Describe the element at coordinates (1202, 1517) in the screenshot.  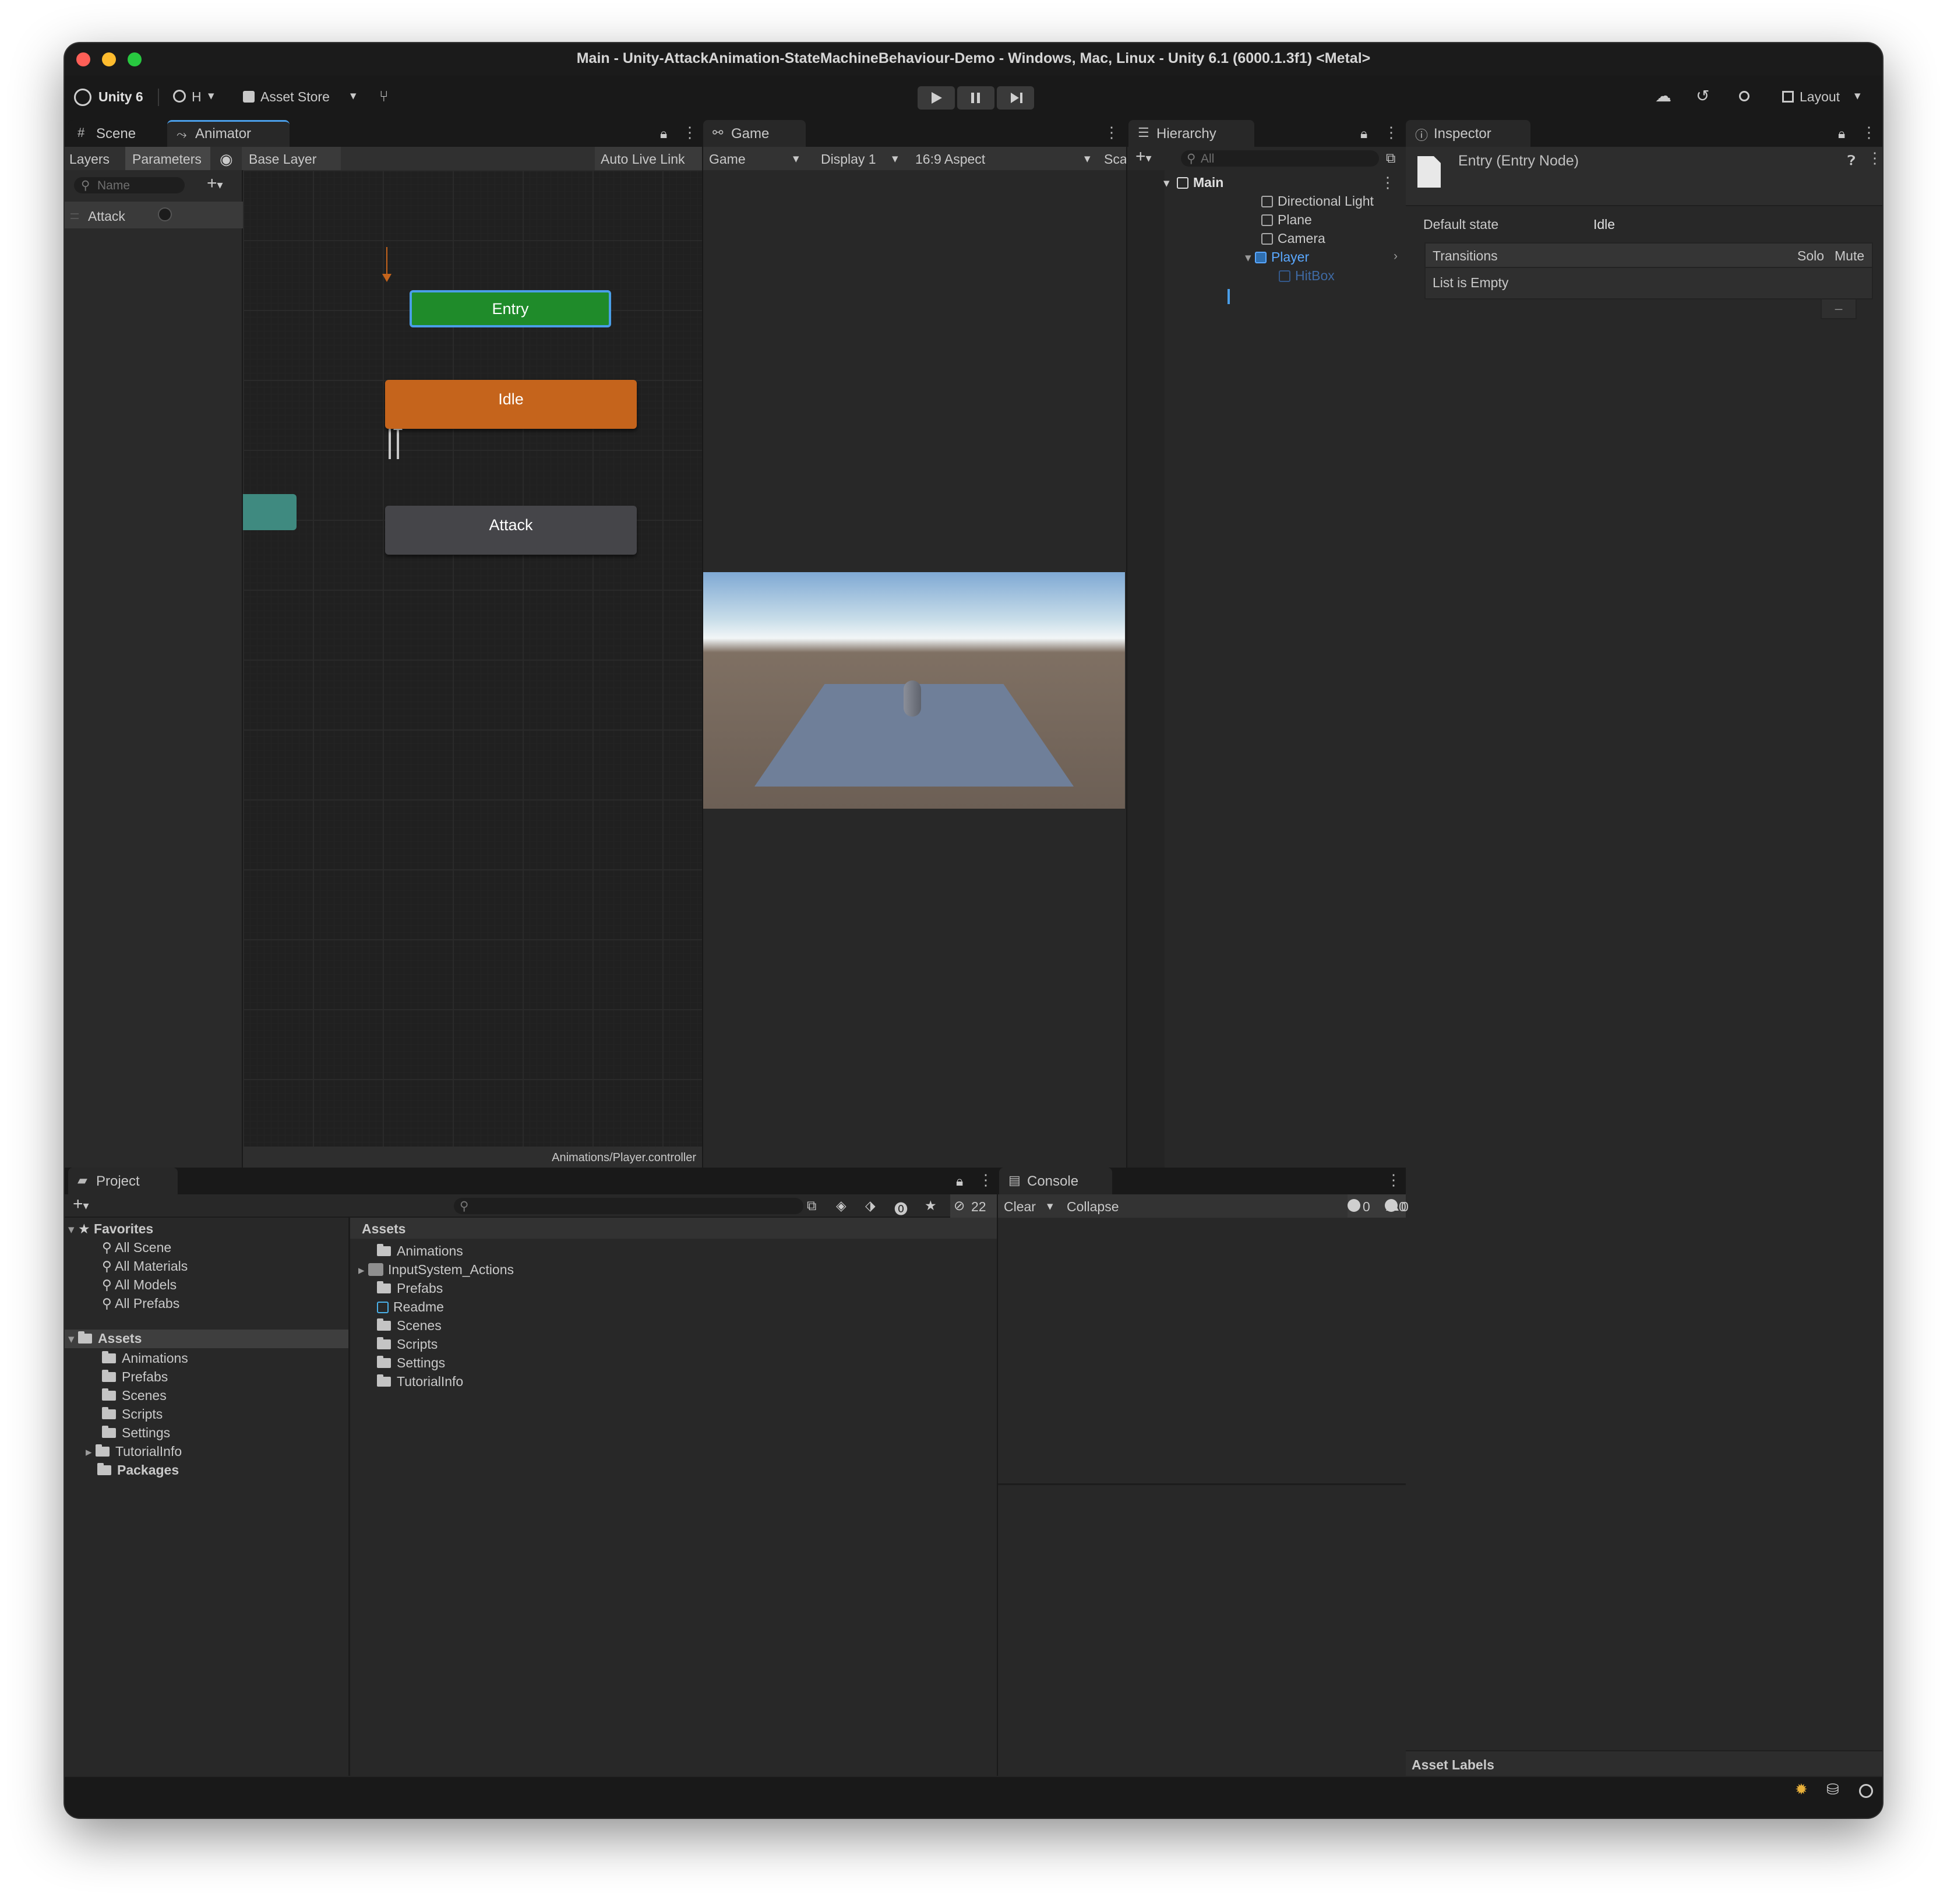
I see `console-log-area` at that location.